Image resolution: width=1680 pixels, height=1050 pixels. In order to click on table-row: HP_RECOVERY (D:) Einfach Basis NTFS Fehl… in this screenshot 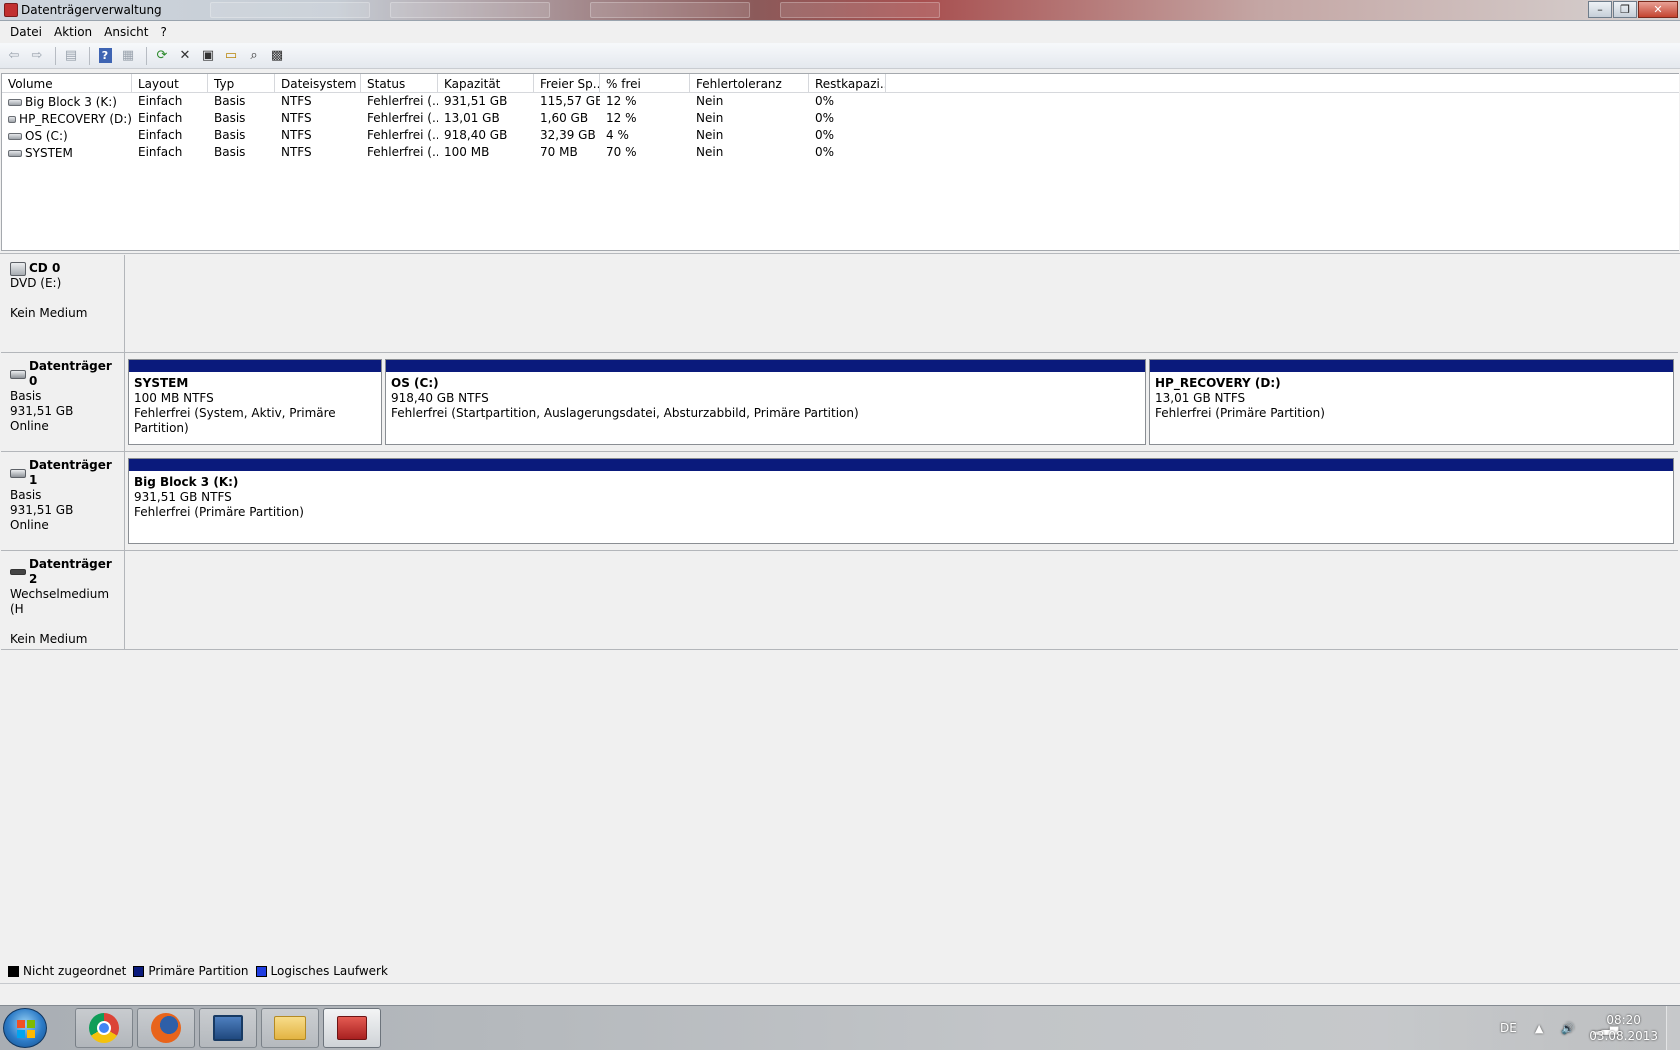, I will do `click(840, 118)`.